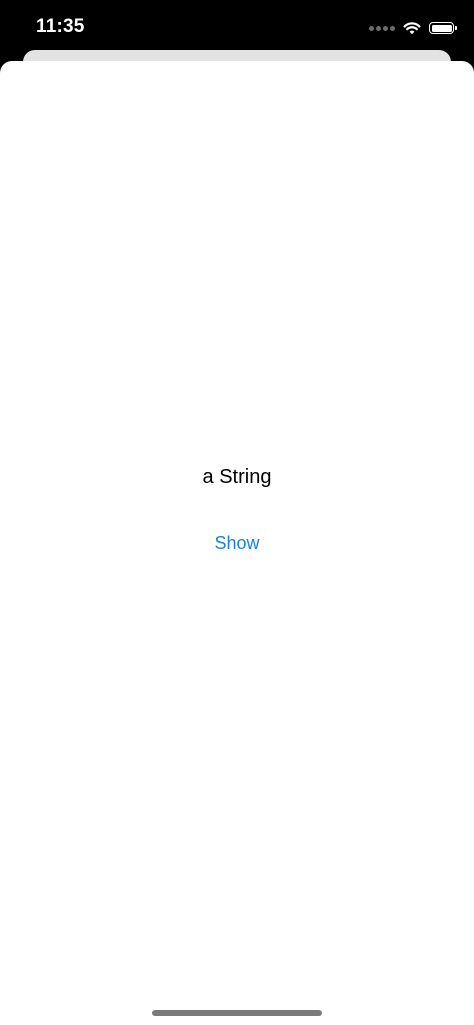  What do you see at coordinates (237, 25) in the screenshot?
I see `status-bar: 11:35` at bounding box center [237, 25].